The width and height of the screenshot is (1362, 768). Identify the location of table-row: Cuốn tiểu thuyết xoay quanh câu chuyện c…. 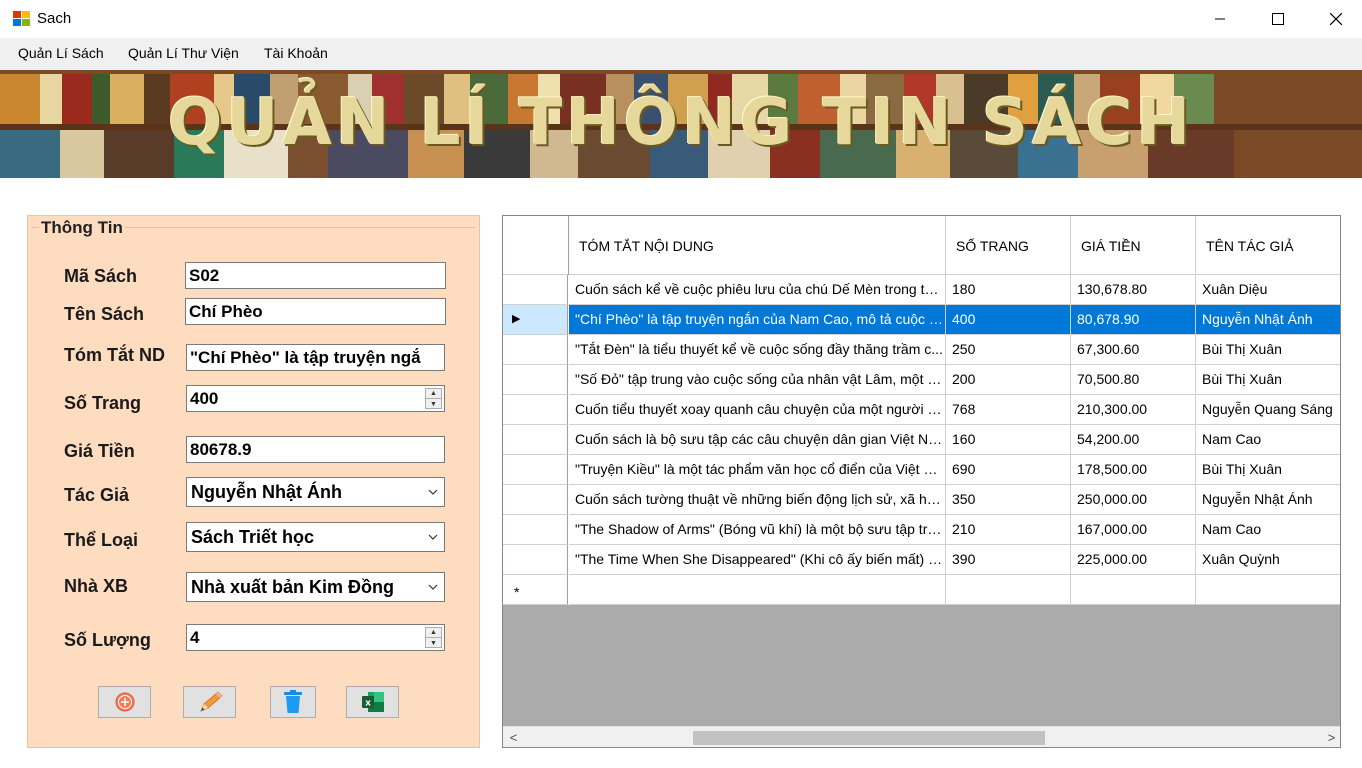
(921, 410).